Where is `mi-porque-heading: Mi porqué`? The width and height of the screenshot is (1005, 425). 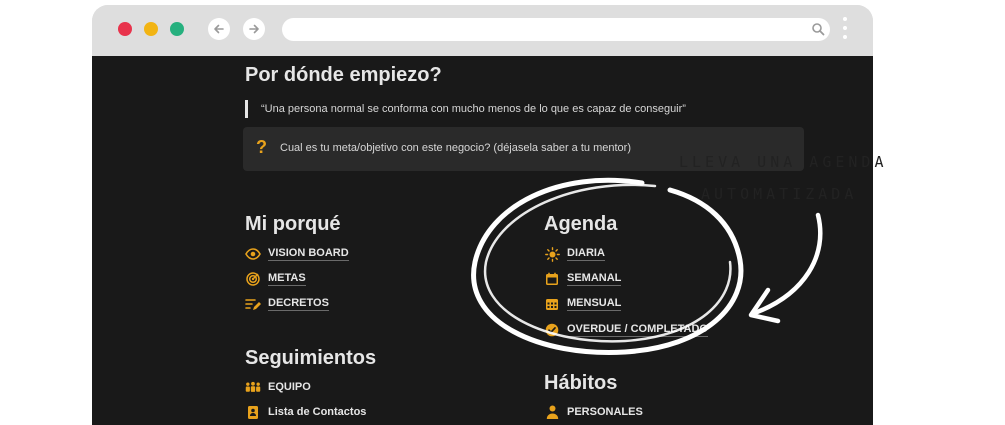 mi-porque-heading: Mi porqué is located at coordinates (293, 224).